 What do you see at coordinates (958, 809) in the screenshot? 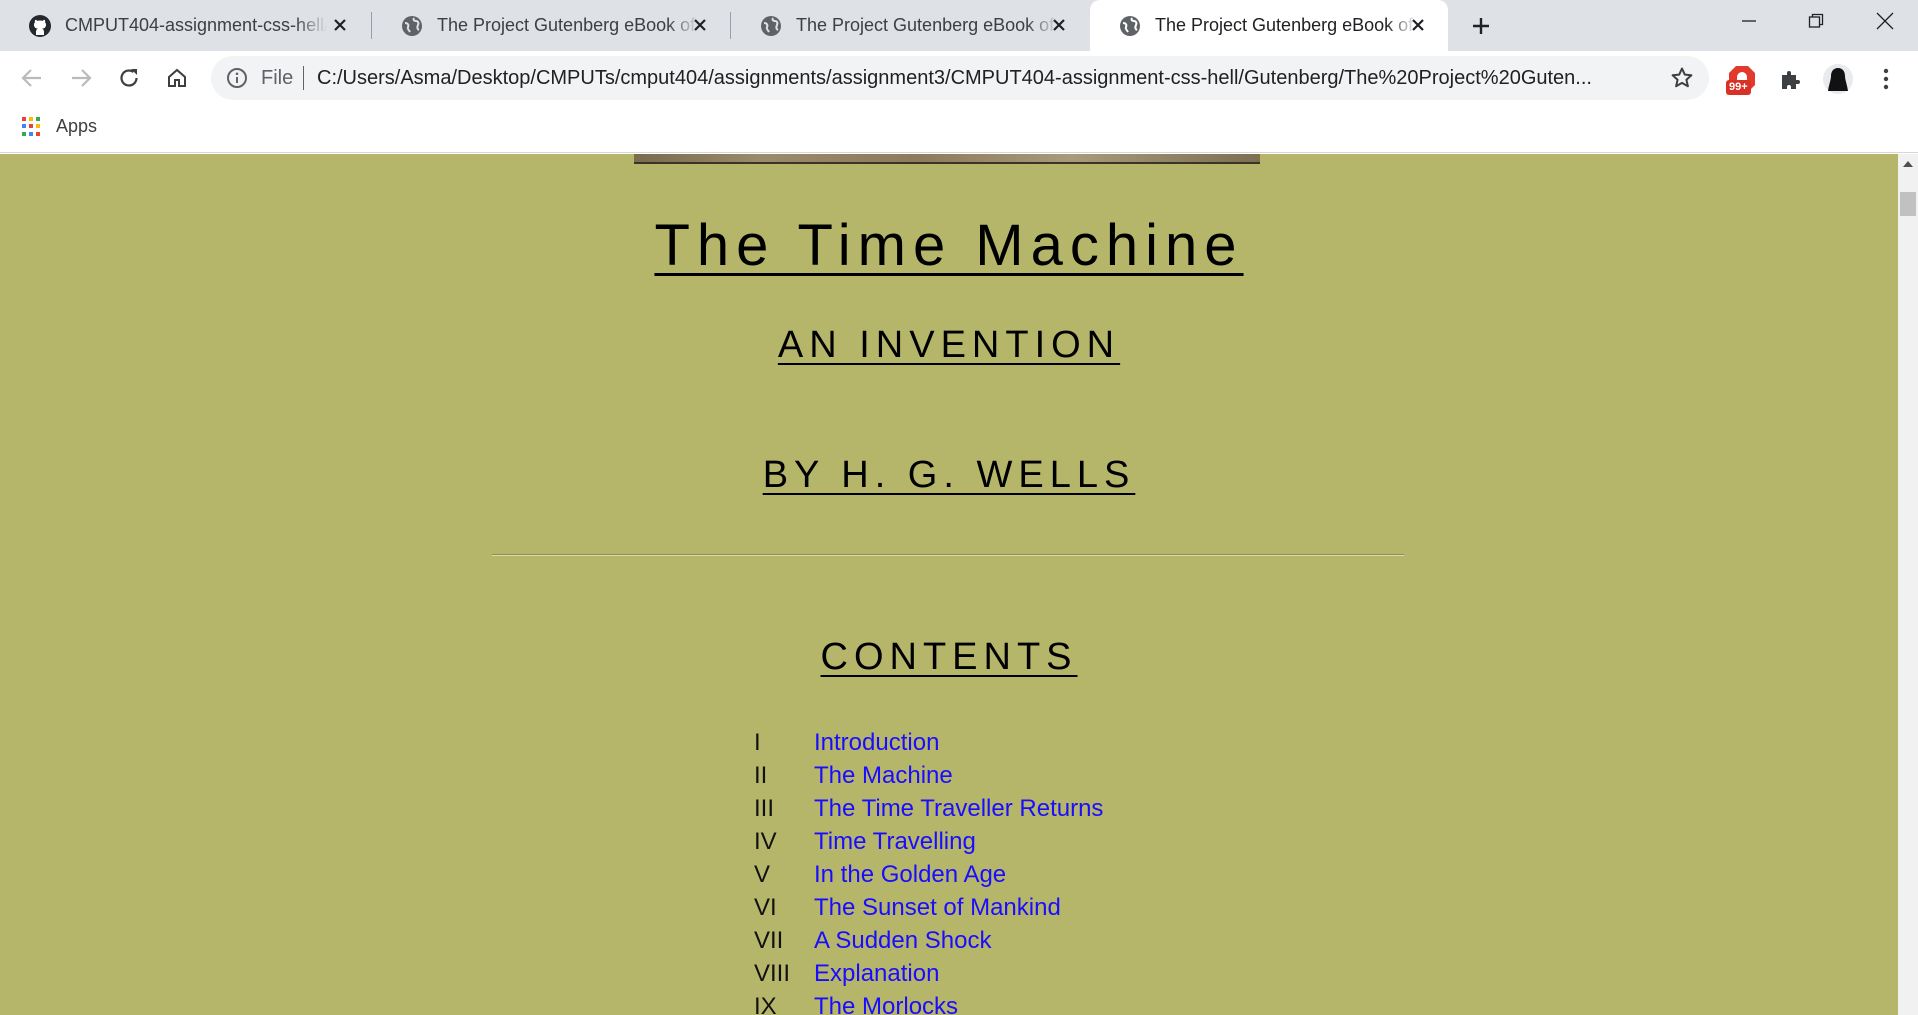
I see `chapter-link: The Time Traveller Returns` at bounding box center [958, 809].